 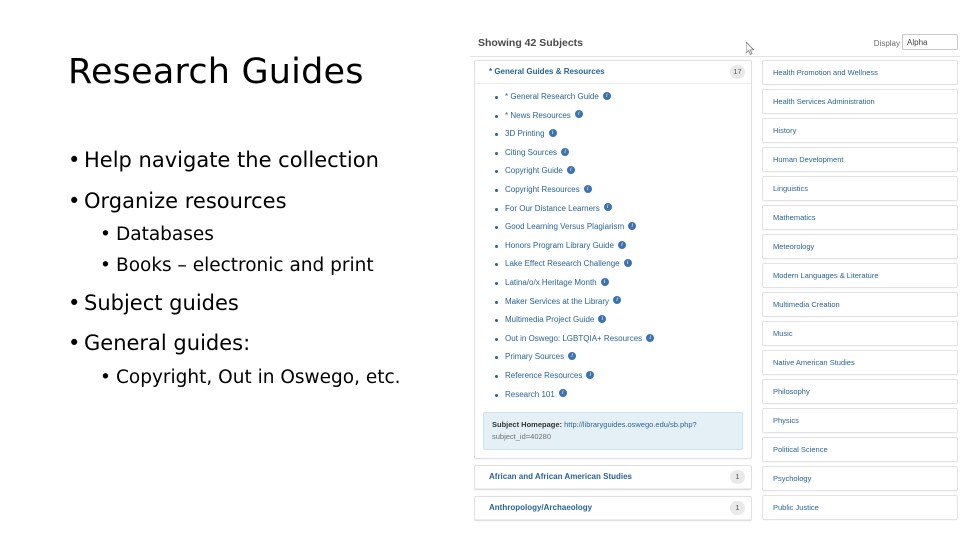 I want to click on african-american-studies-card: African and African American Studies 1, so click(x=613, y=478).